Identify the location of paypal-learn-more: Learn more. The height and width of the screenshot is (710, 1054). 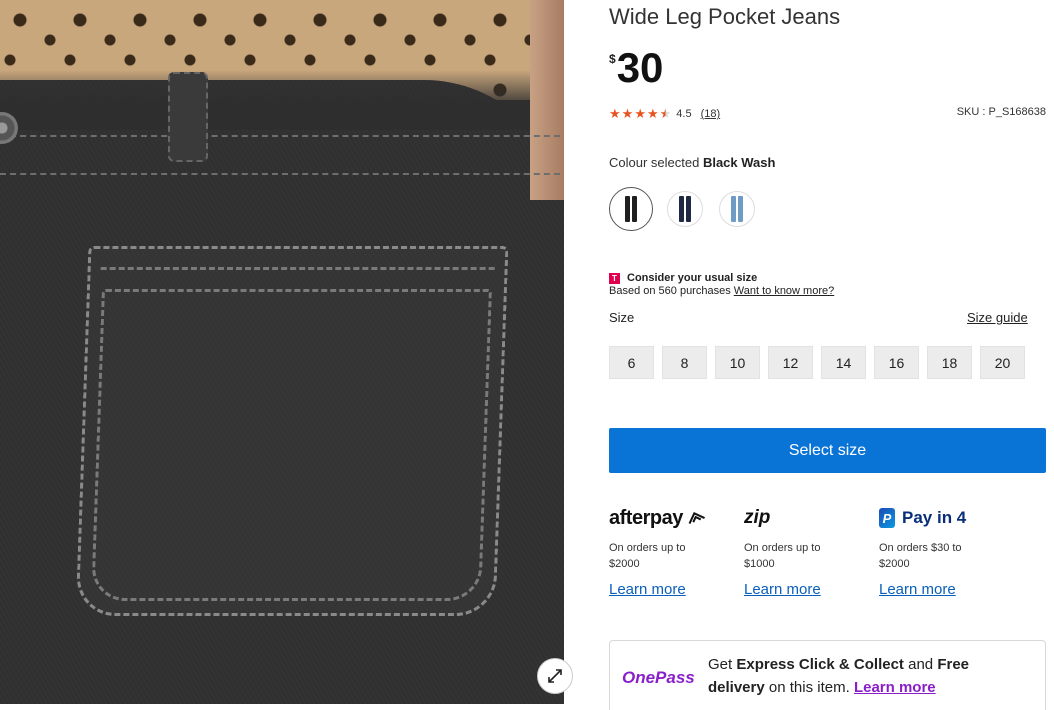
(917, 589).